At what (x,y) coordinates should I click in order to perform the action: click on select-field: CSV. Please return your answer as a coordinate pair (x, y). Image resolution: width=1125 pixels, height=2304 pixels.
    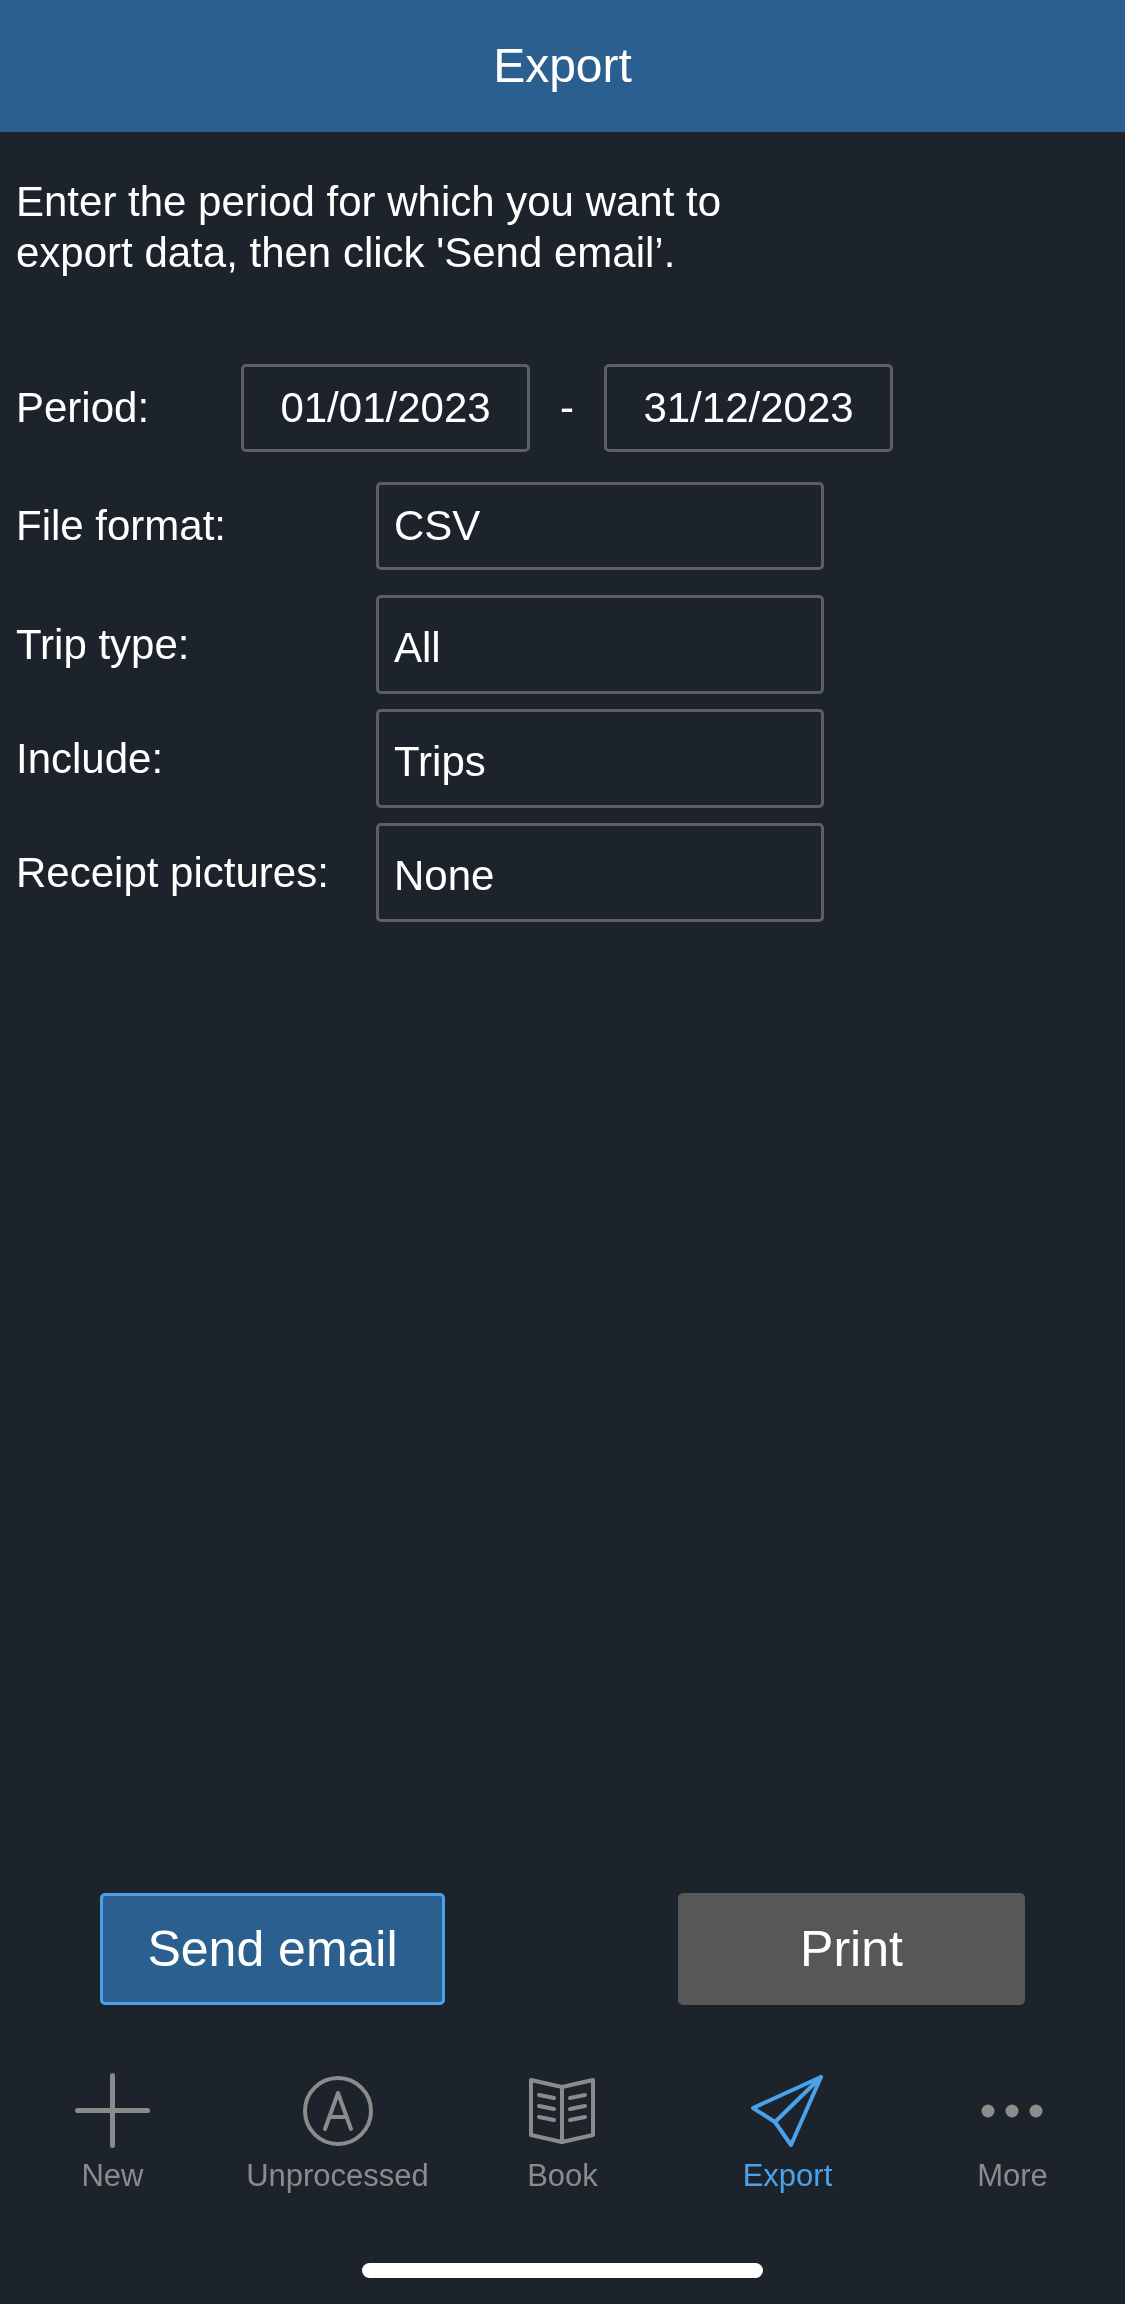
    Looking at the image, I should click on (600, 526).